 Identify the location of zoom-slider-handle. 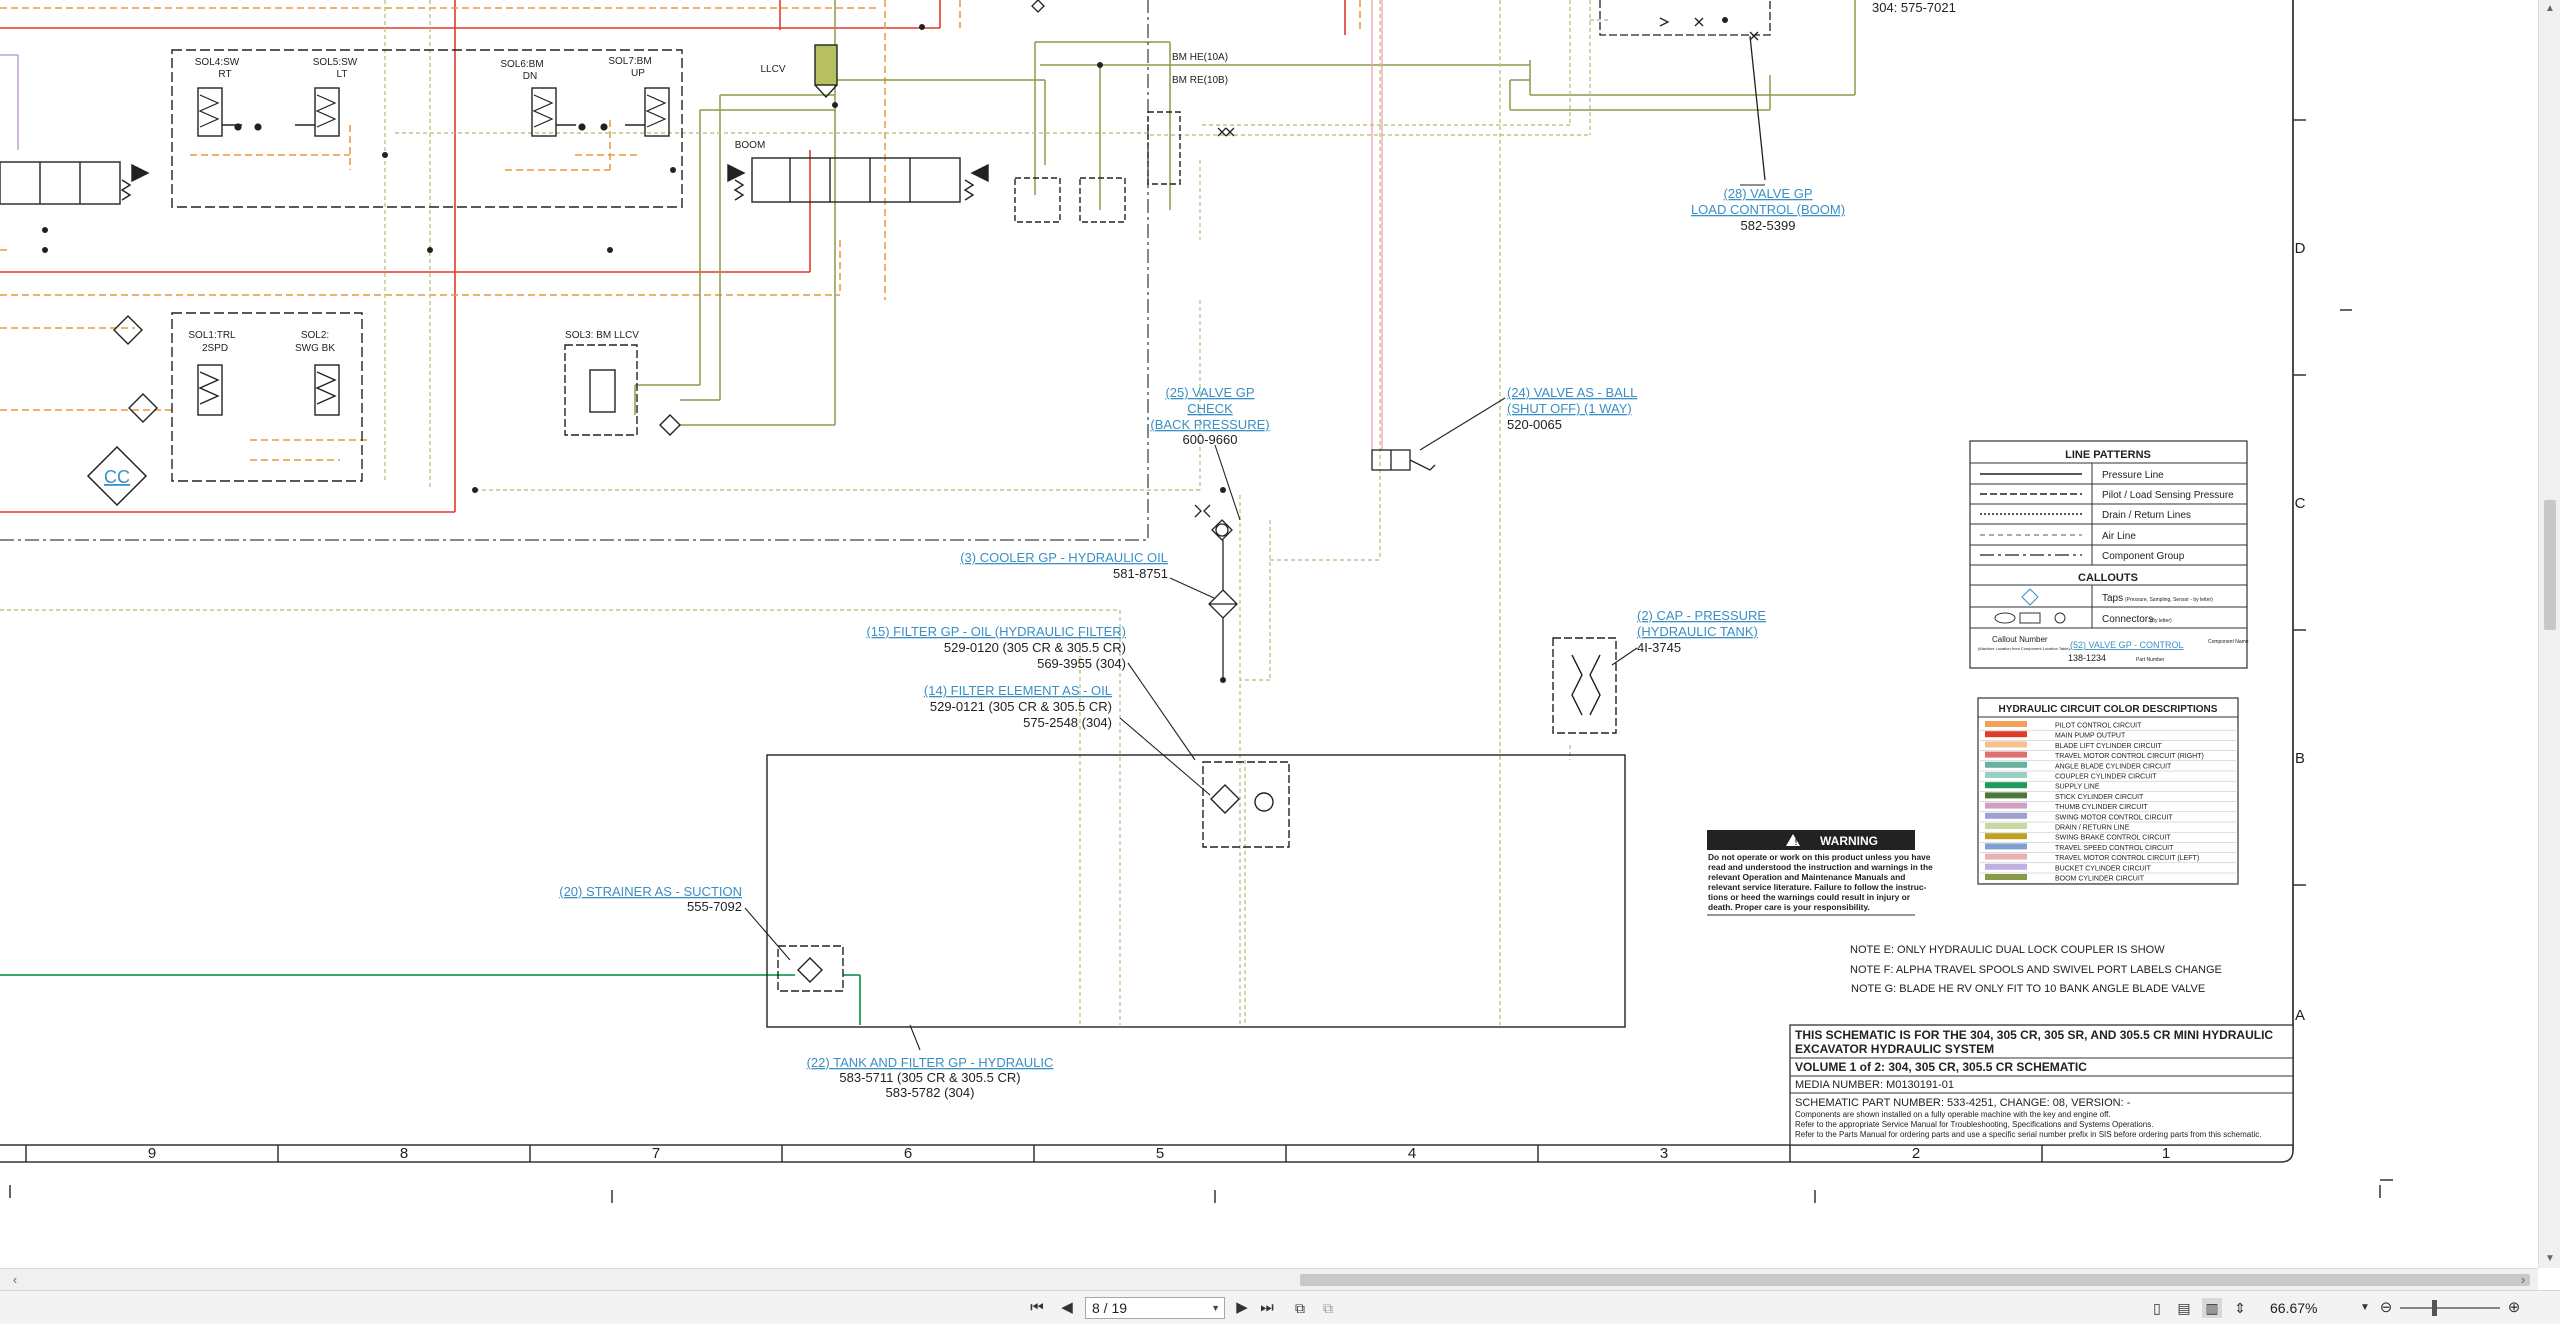
(2434, 1308).